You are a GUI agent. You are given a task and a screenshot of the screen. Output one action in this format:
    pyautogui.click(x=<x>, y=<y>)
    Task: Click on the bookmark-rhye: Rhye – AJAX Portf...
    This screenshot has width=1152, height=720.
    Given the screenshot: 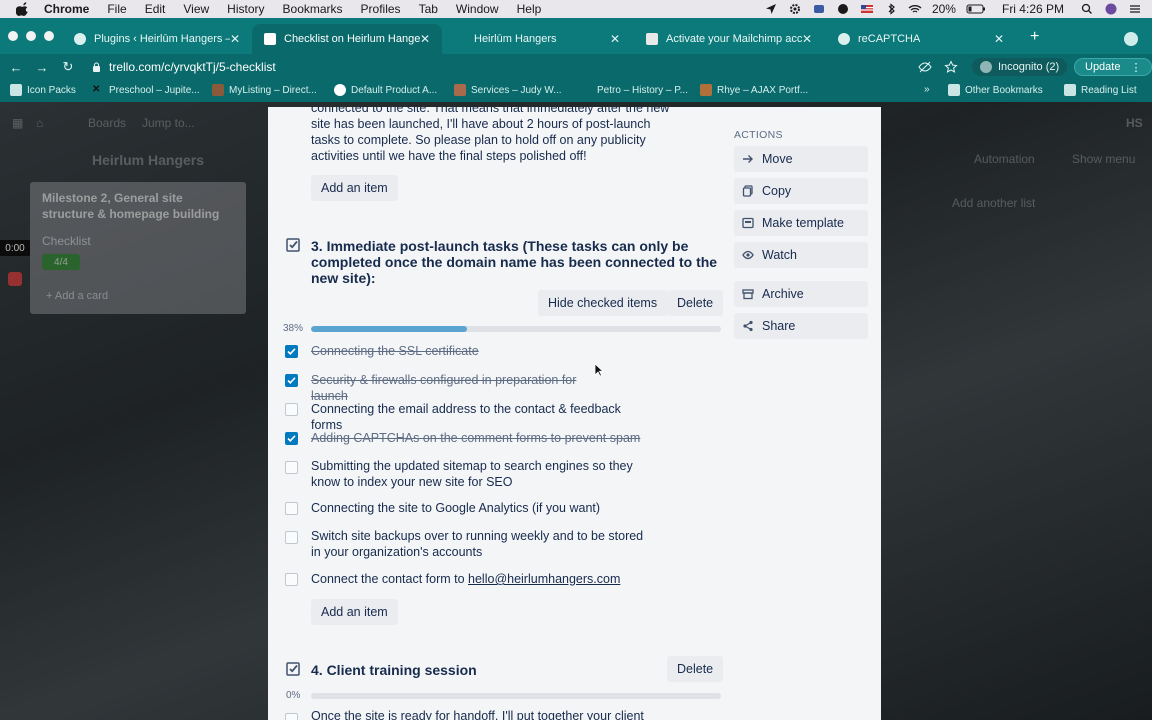 What is the action you would take?
    pyautogui.click(x=754, y=90)
    